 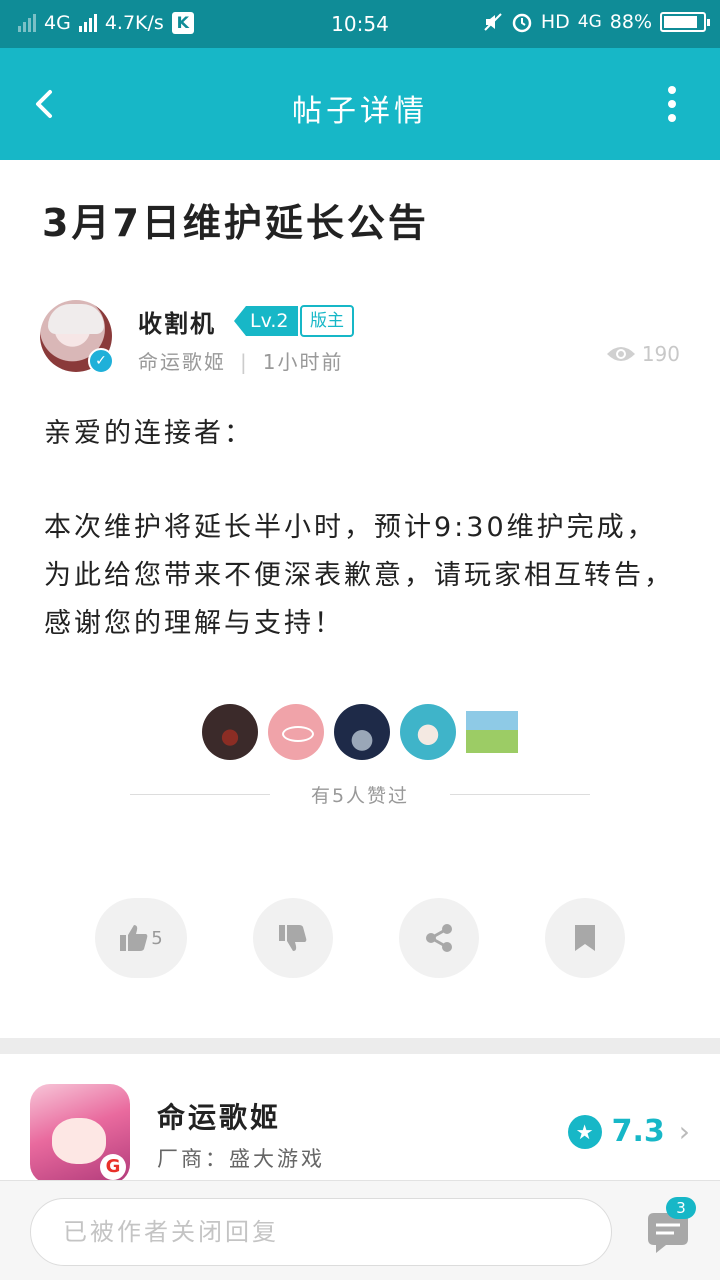 What do you see at coordinates (241, 362) in the screenshot?
I see `post-meta: 命运歌姬 | 1小时前` at bounding box center [241, 362].